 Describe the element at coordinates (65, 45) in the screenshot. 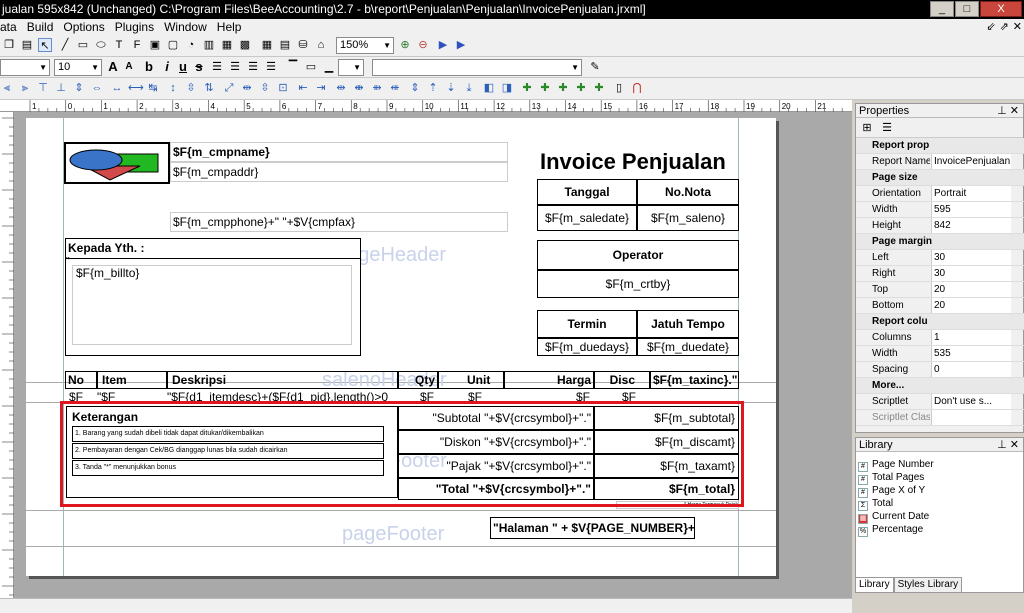

I see `line-tool-icon: ╱` at that location.